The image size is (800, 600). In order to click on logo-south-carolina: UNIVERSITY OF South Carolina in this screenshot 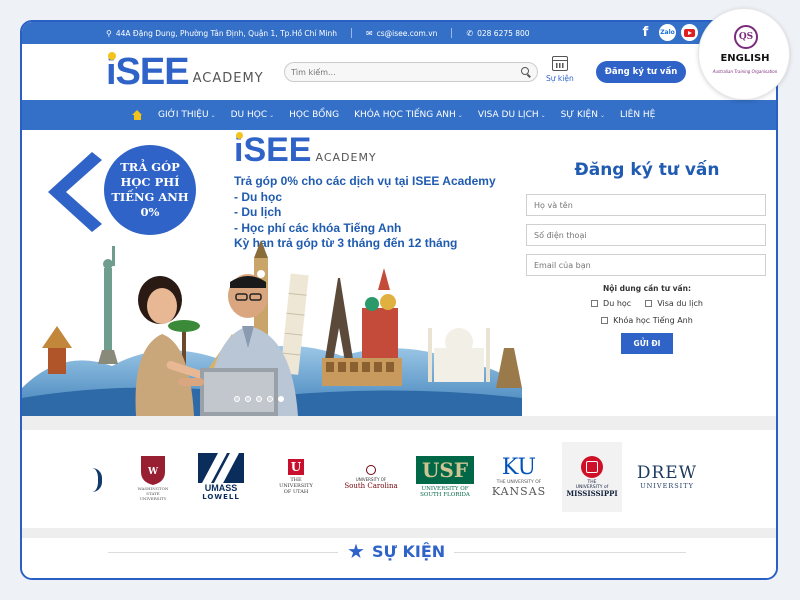, I will do `click(371, 477)`.